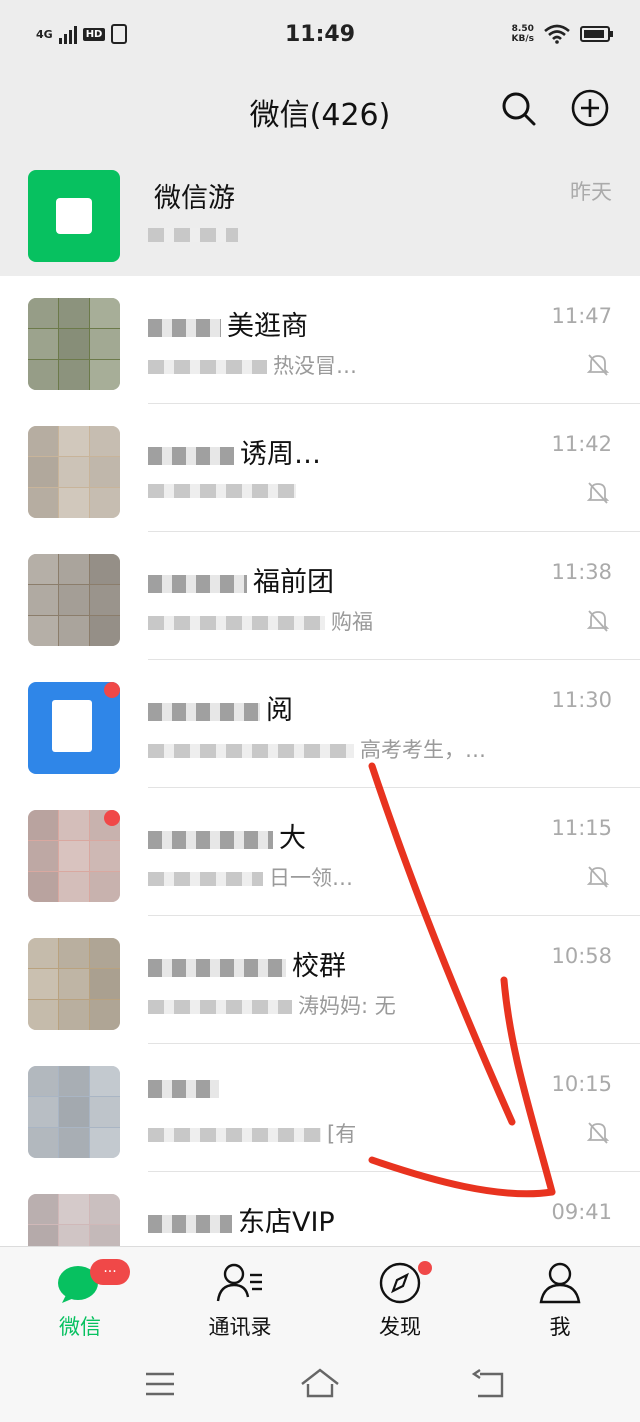 This screenshot has width=640, height=1422. I want to click on chat-row: 福前团购福 11:38, so click(320, 596).